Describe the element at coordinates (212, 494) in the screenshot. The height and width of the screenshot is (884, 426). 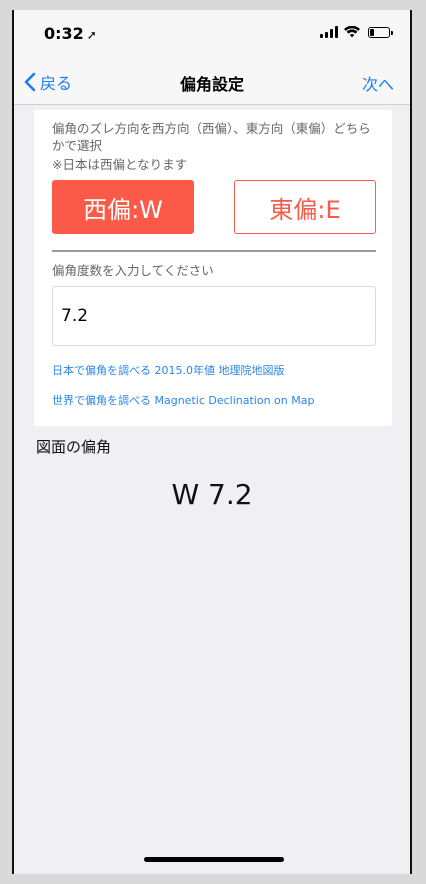
I see `drawing-declination-value: W 7.2` at that location.